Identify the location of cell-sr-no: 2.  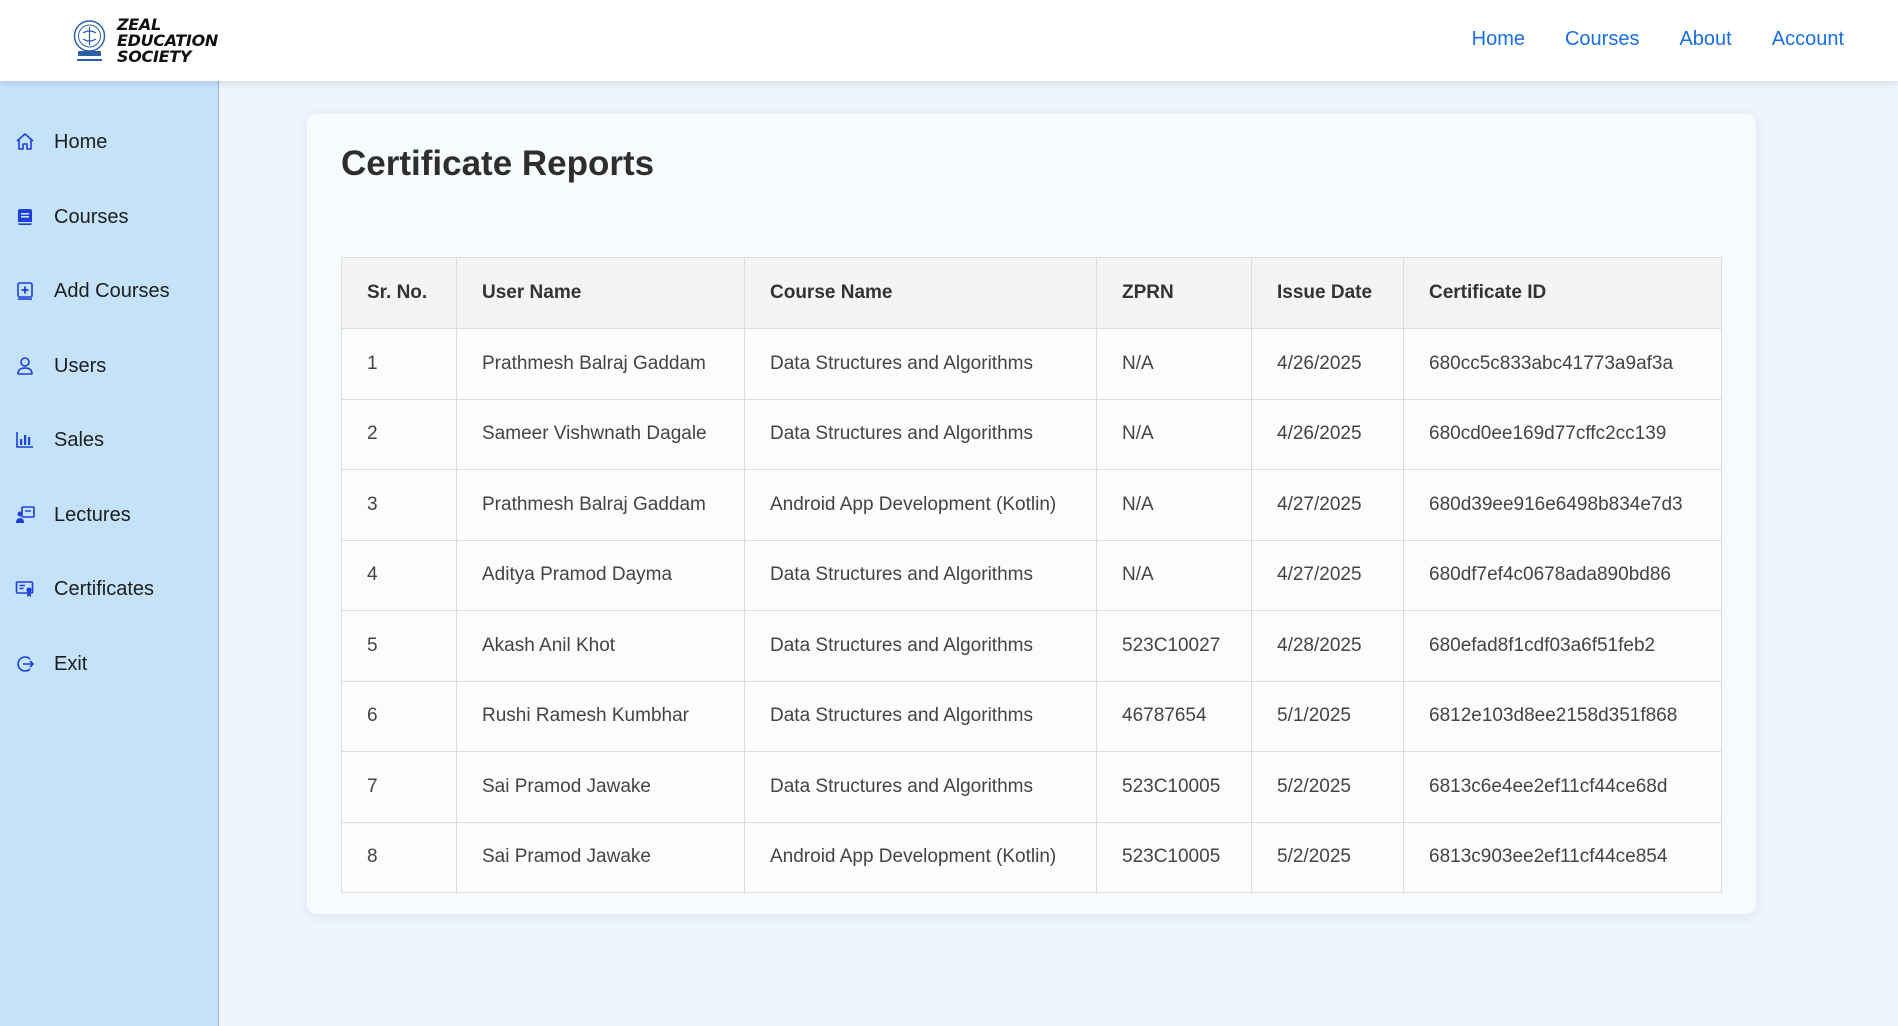
(399, 434).